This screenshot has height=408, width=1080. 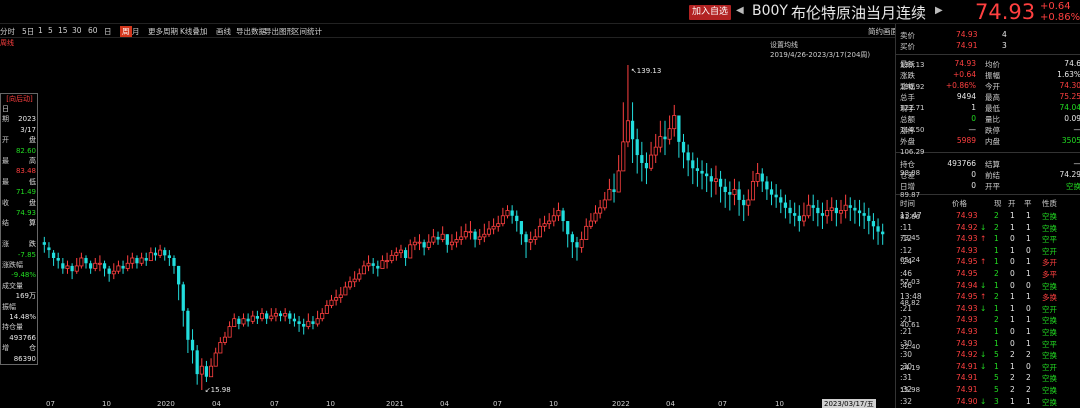 What do you see at coordinates (279, 31) in the screenshot?
I see `period-tab-14: 导出图形` at bounding box center [279, 31].